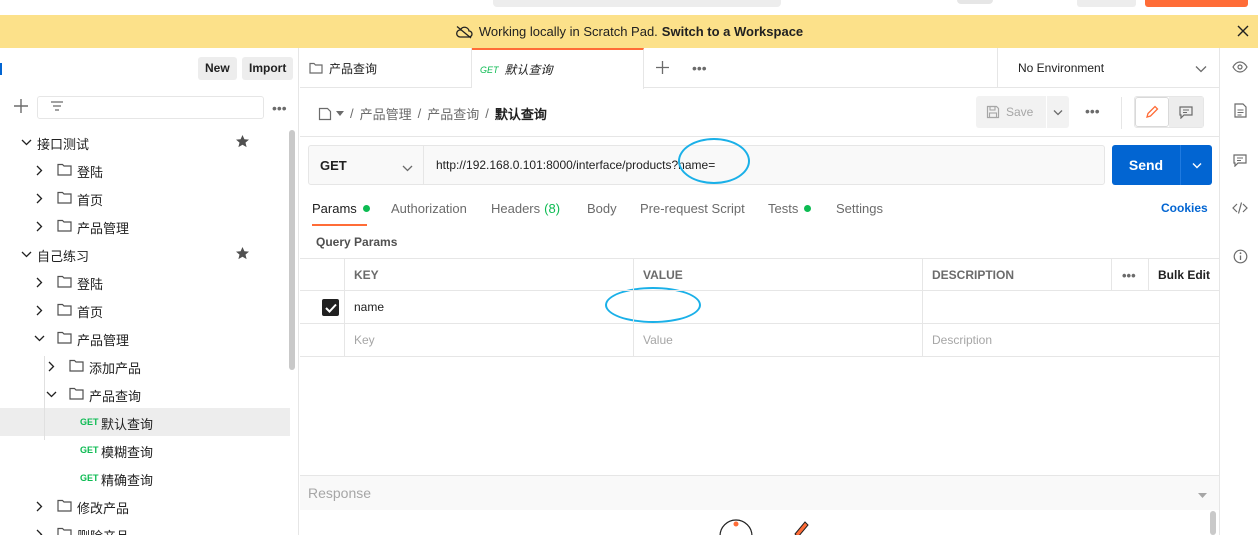 The image size is (1258, 535). What do you see at coordinates (975, 2) in the screenshot?
I see `avatar` at bounding box center [975, 2].